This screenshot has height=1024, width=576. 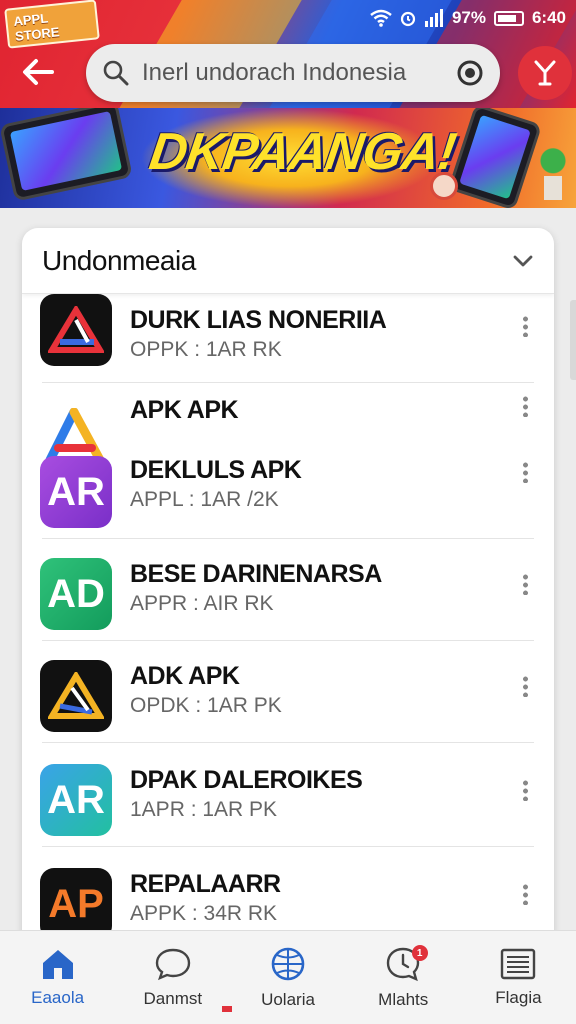 What do you see at coordinates (76, 594) in the screenshot?
I see `green-ad-logo-icon: AD` at bounding box center [76, 594].